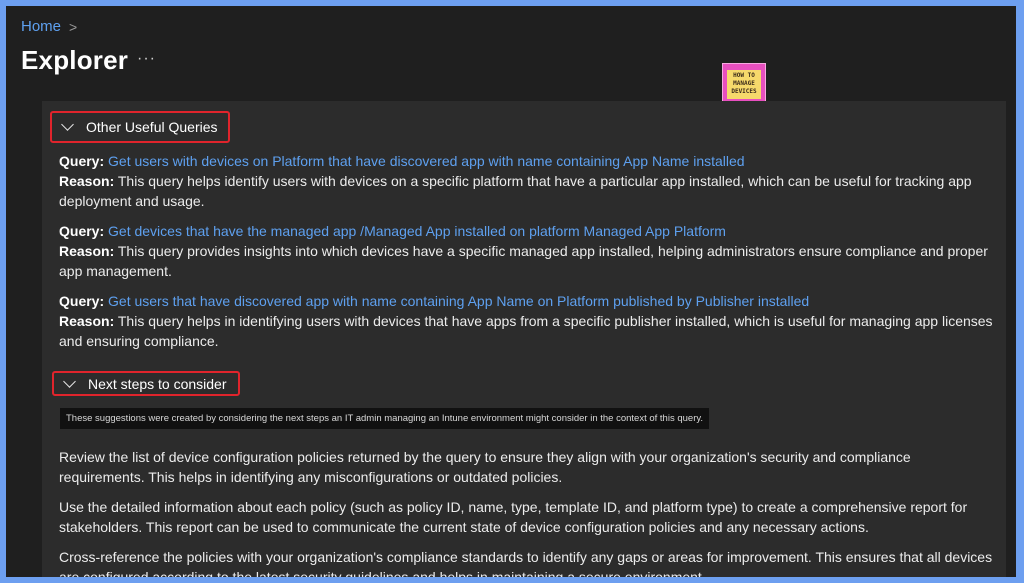  I want to click on next-steps-toggle: Next steps to consider, so click(146, 383).